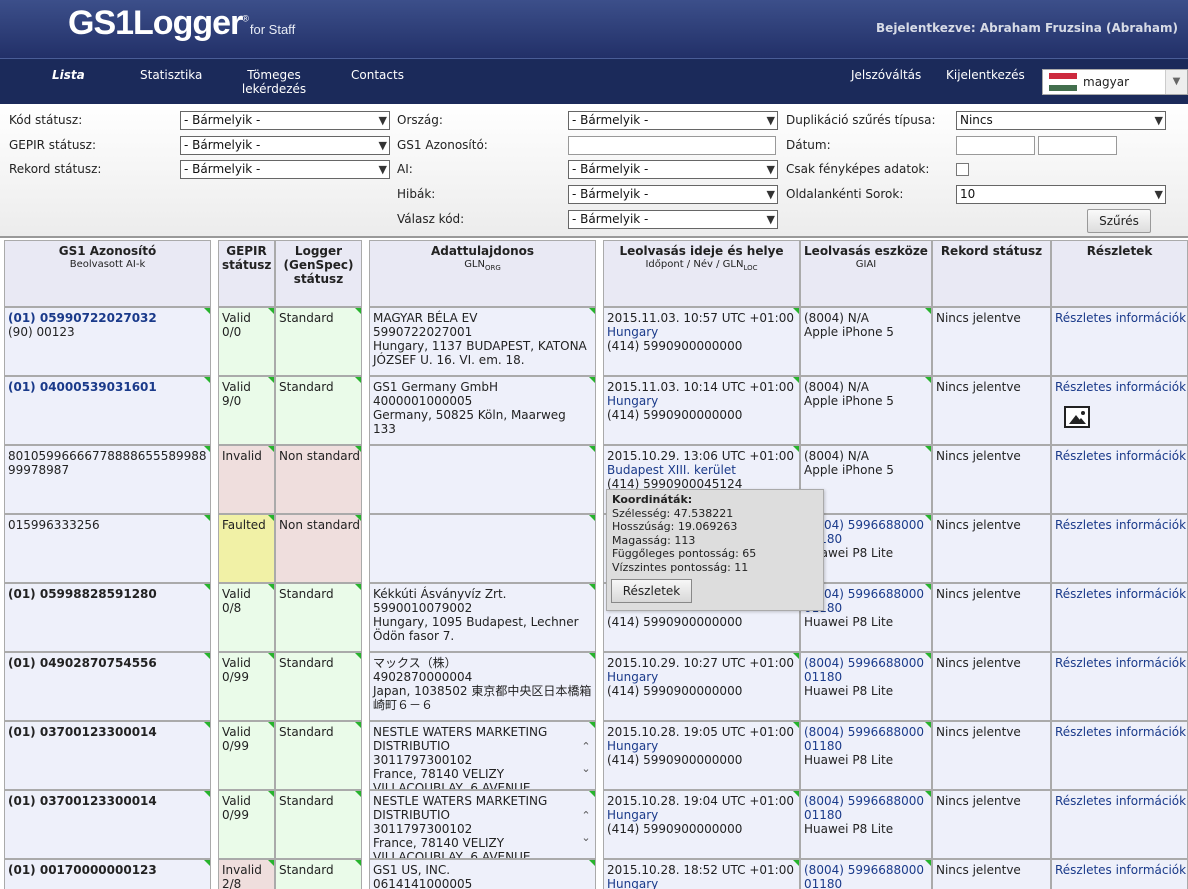  What do you see at coordinates (991, 410) in the screenshot?
I see `record-status-cell: Nincs jelentve` at bounding box center [991, 410].